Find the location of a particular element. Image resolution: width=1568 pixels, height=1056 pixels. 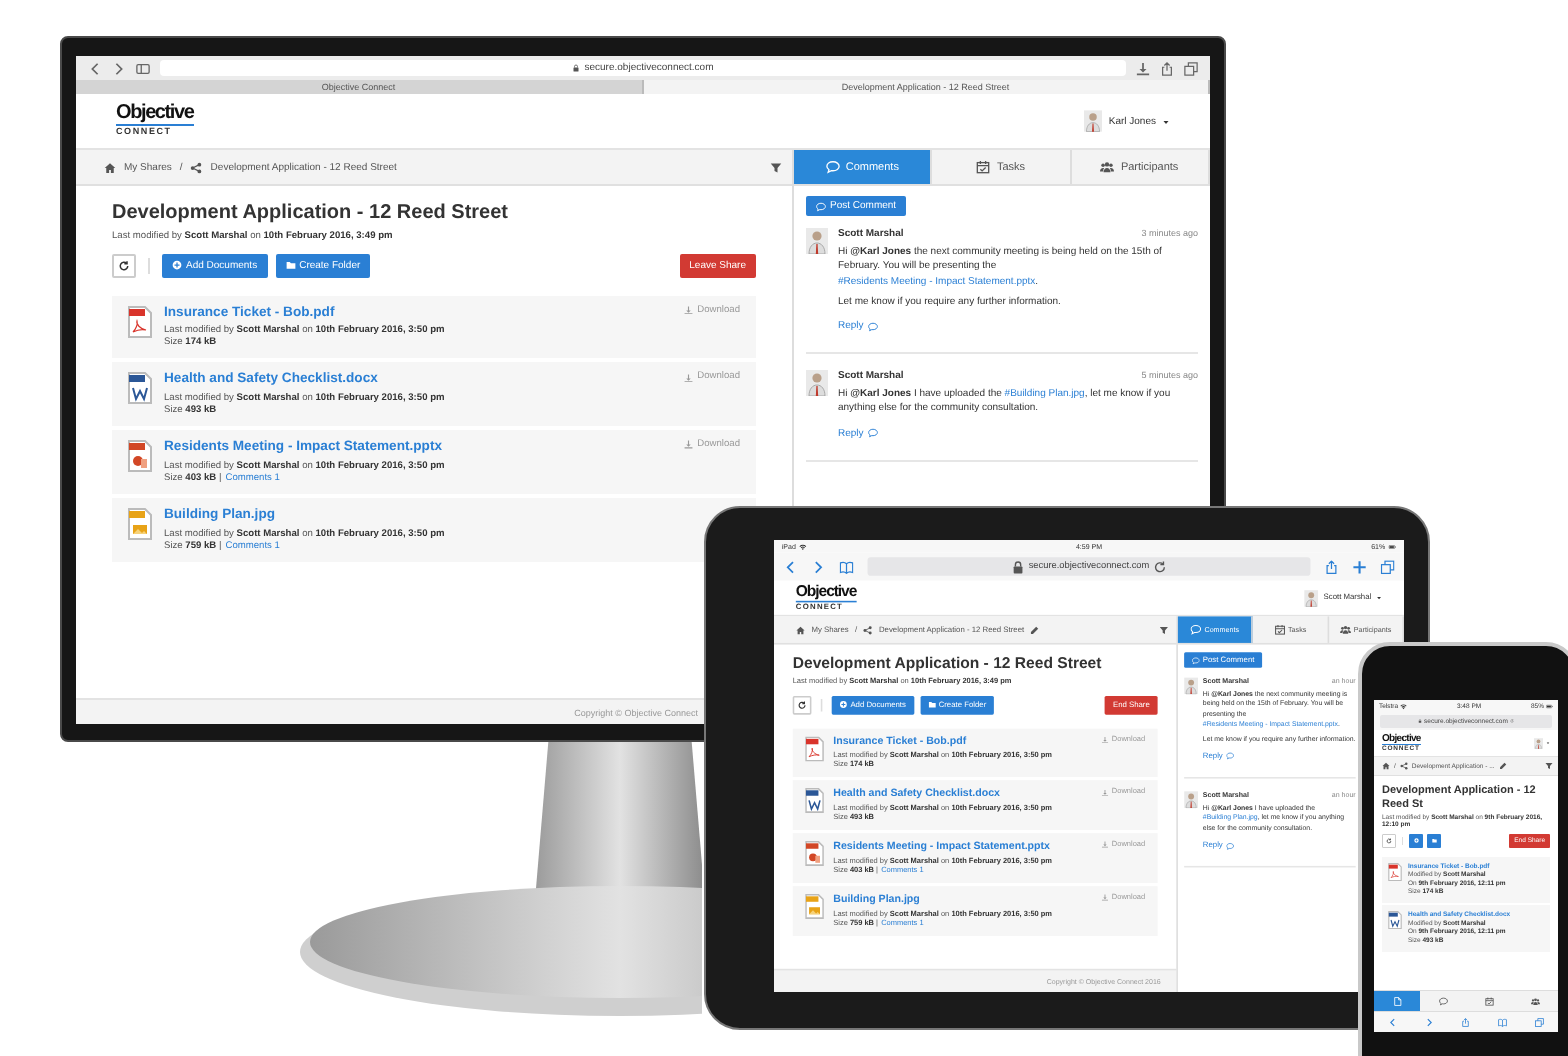

create-folder-button is located at coordinates (1434, 840).